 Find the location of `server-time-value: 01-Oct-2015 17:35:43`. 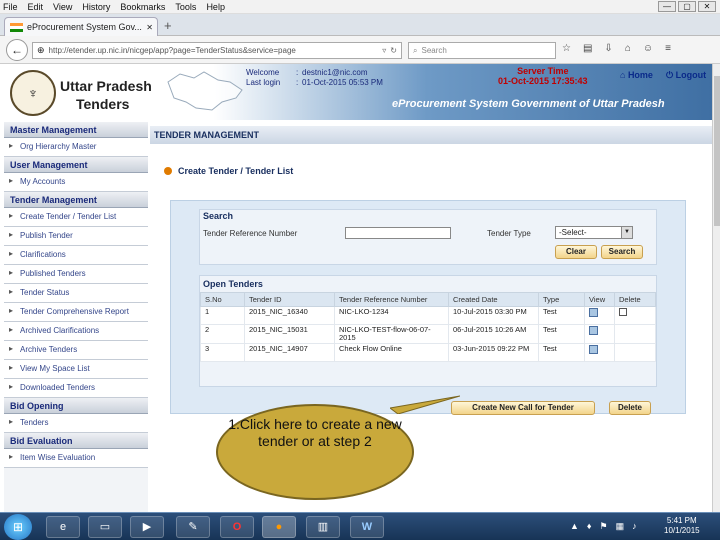

server-time-value: 01-Oct-2015 17:35:43 is located at coordinates (543, 81).